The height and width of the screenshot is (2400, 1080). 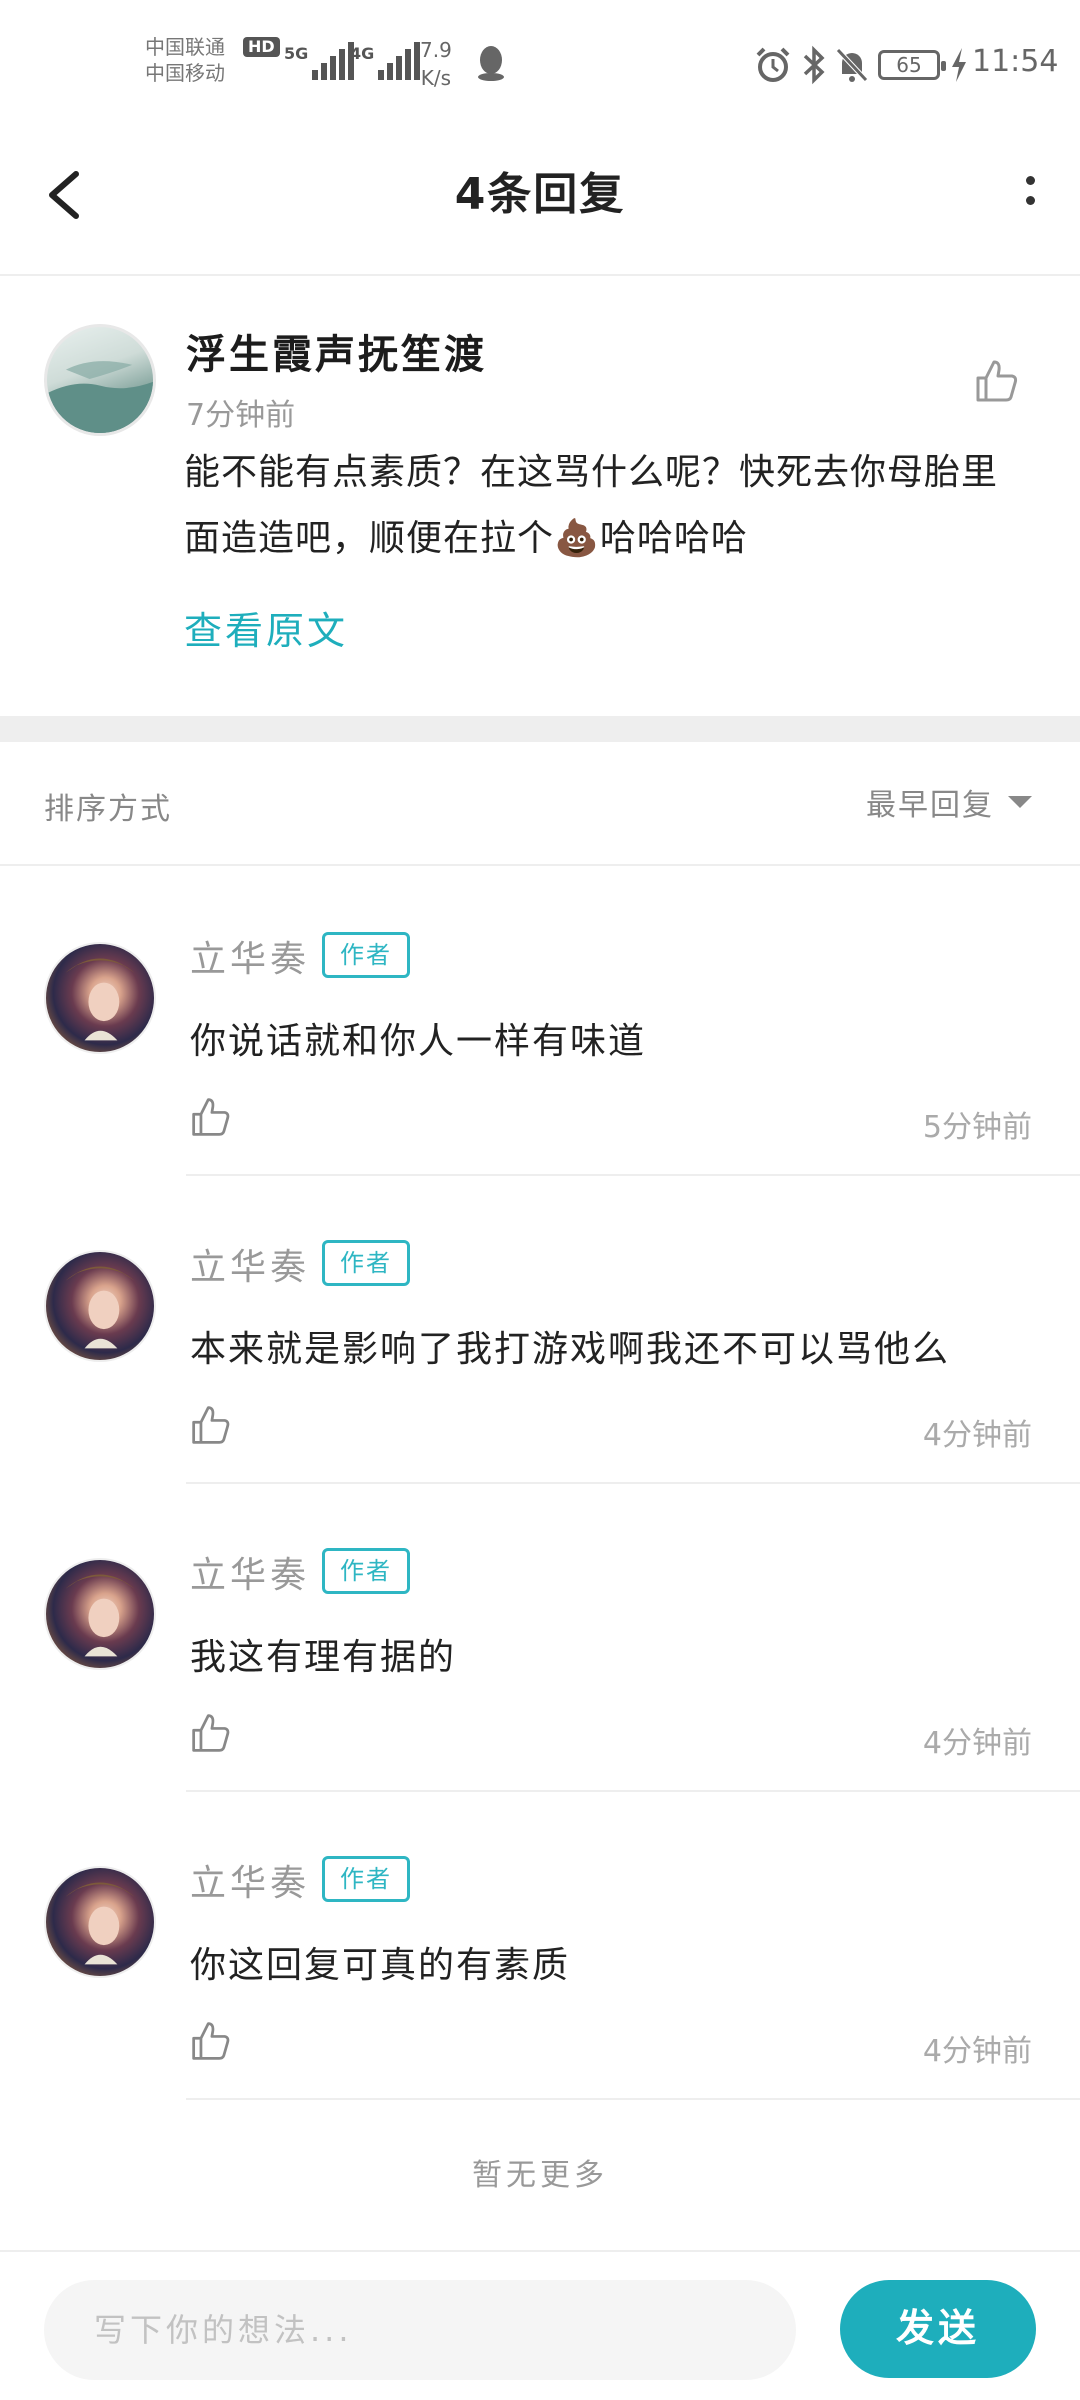 I want to click on comment-author: 浮生霞声抚笙渡, so click(x=336, y=351).